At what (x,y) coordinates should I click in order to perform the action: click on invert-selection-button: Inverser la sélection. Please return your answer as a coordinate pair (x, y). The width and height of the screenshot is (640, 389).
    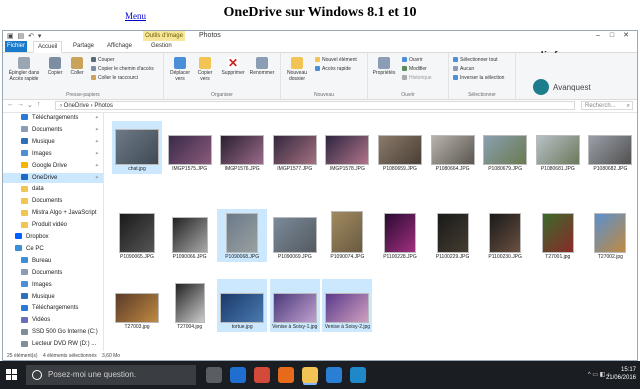
    Looking at the image, I should click on (478, 78).